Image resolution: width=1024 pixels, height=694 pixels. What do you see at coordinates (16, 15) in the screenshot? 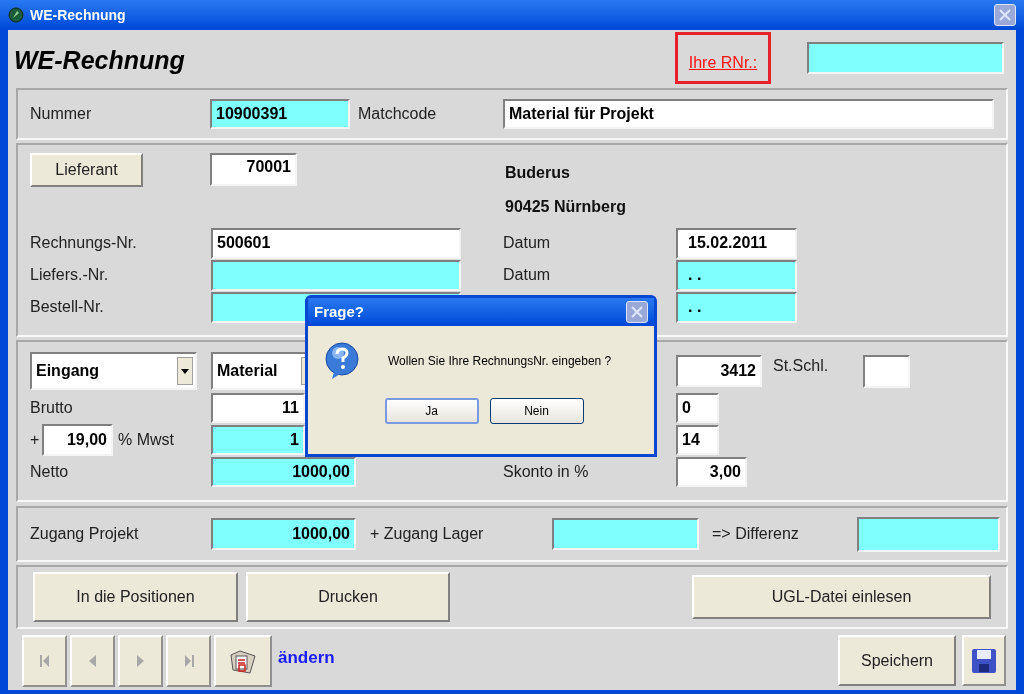
I see `app-icon` at bounding box center [16, 15].